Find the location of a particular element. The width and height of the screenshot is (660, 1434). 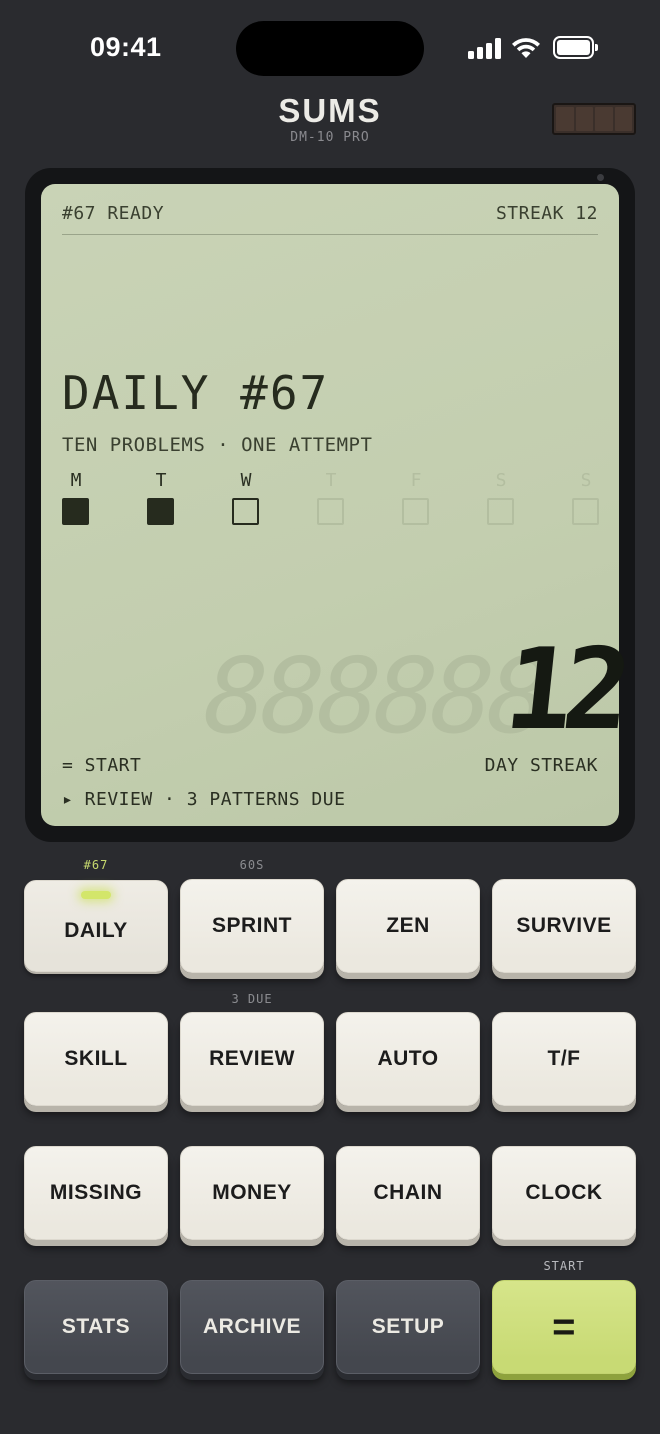

week-day-letter: F is located at coordinates (416, 480).